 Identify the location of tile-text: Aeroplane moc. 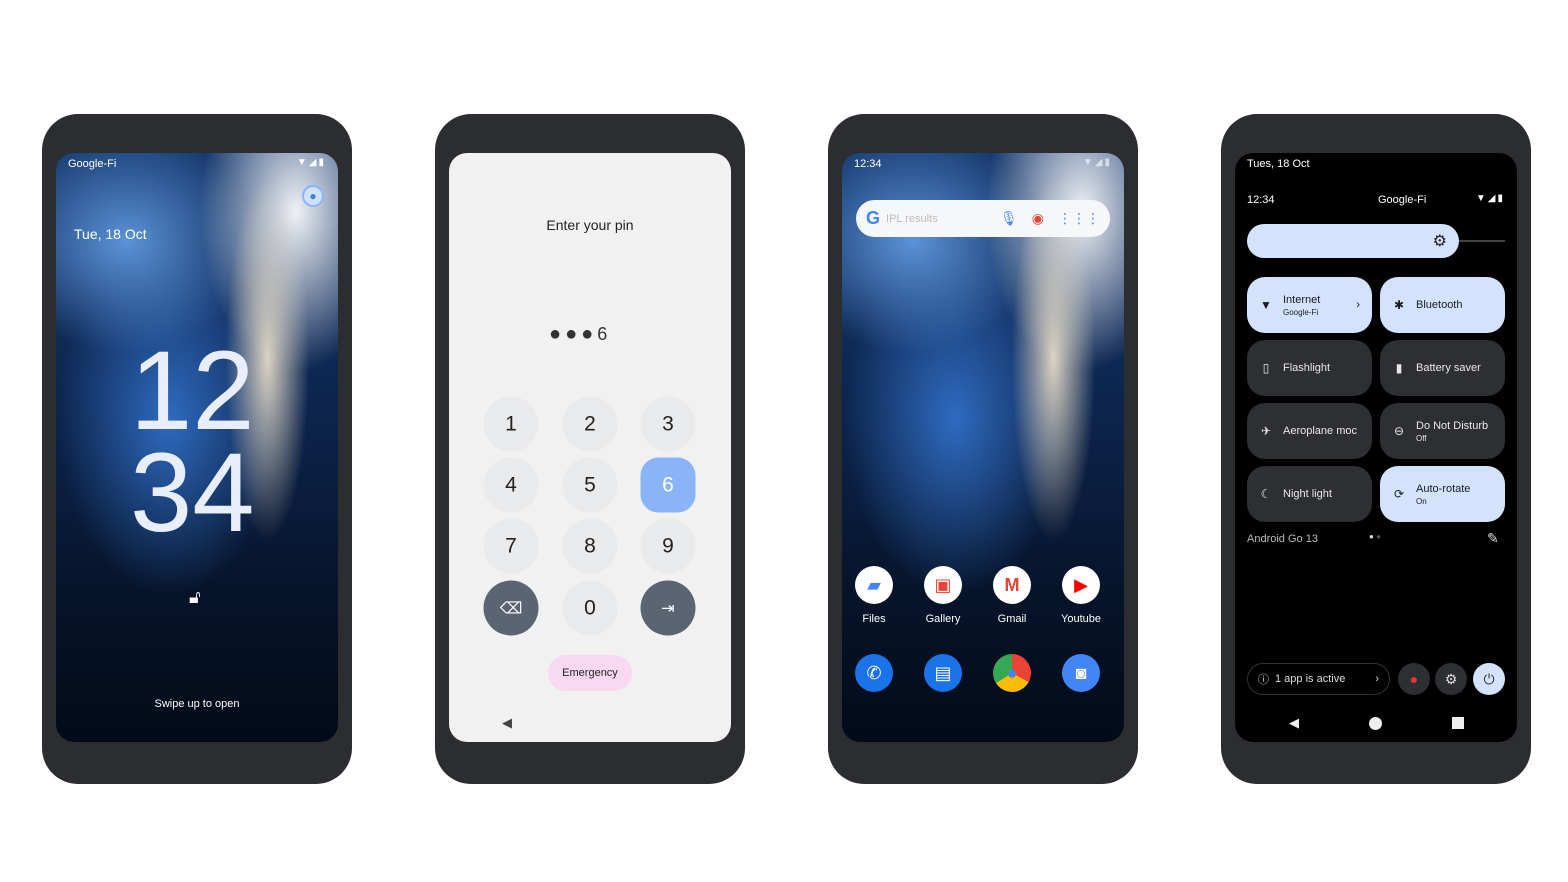
(1320, 431).